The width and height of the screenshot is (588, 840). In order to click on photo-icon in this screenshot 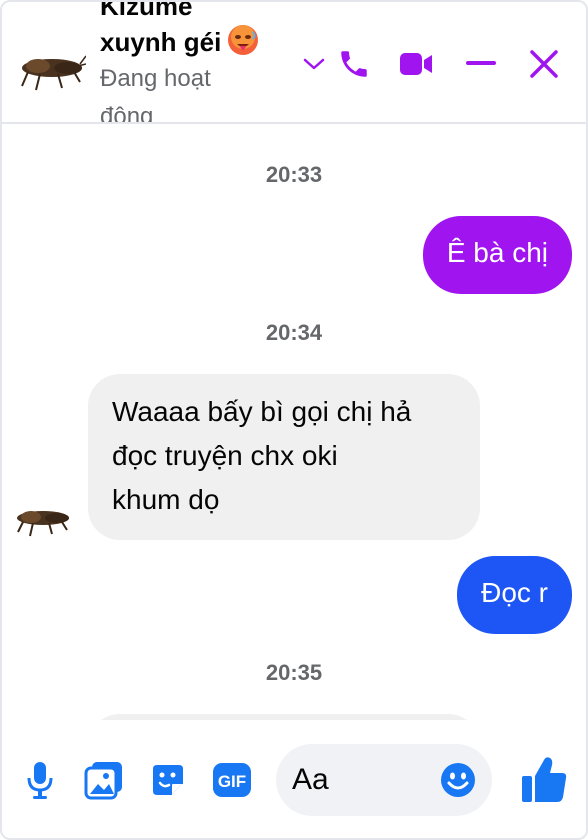, I will do `click(104, 780)`.